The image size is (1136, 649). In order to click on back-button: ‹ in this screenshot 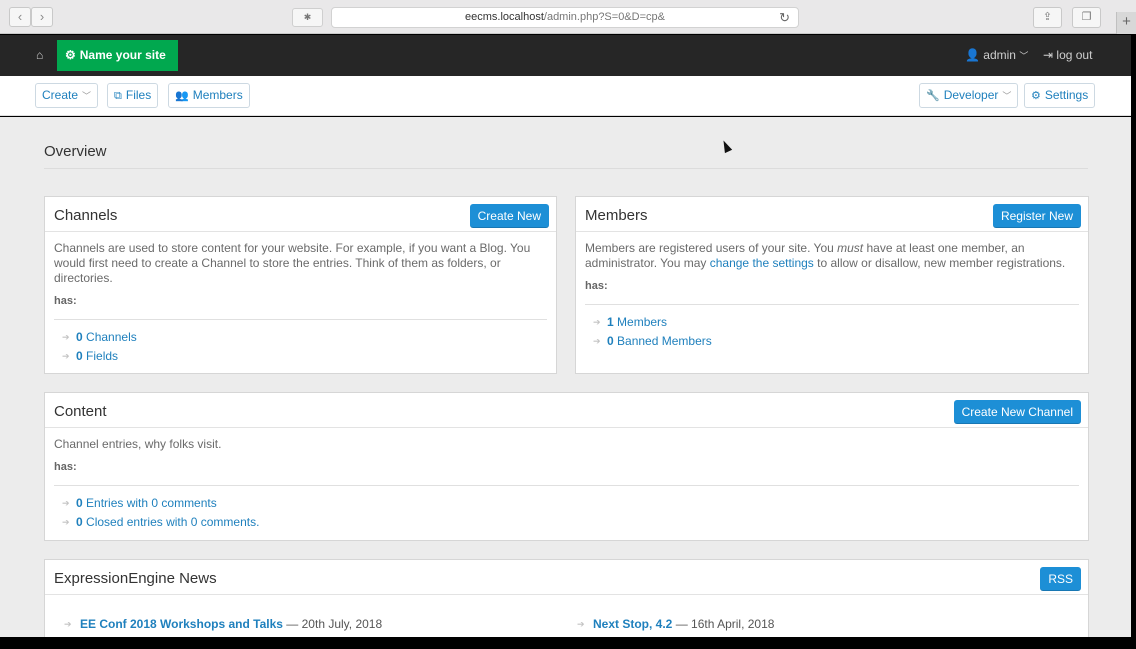, I will do `click(20, 17)`.